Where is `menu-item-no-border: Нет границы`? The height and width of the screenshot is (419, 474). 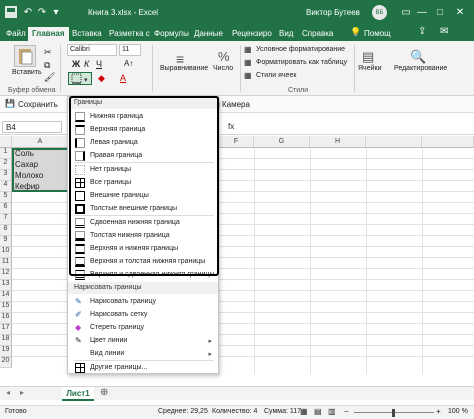 menu-item-no-border: Нет границы is located at coordinates (143, 169).